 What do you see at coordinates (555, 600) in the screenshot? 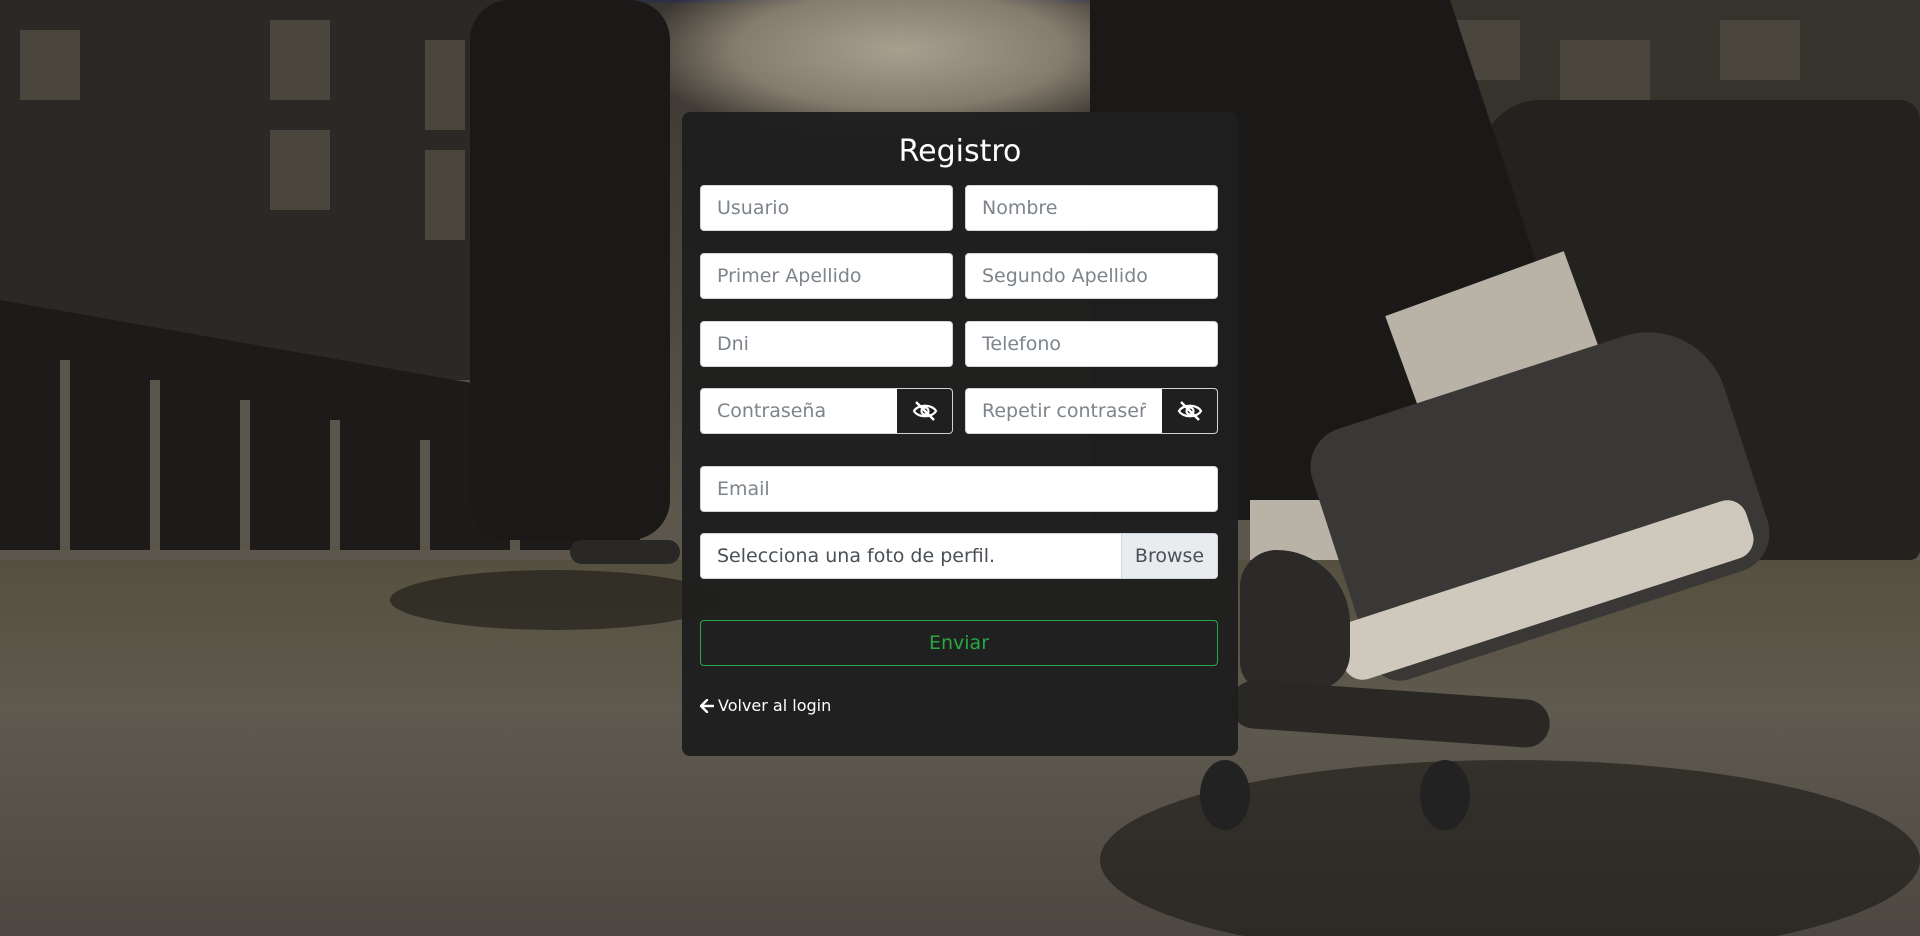
I see `skater-shadow` at bounding box center [555, 600].